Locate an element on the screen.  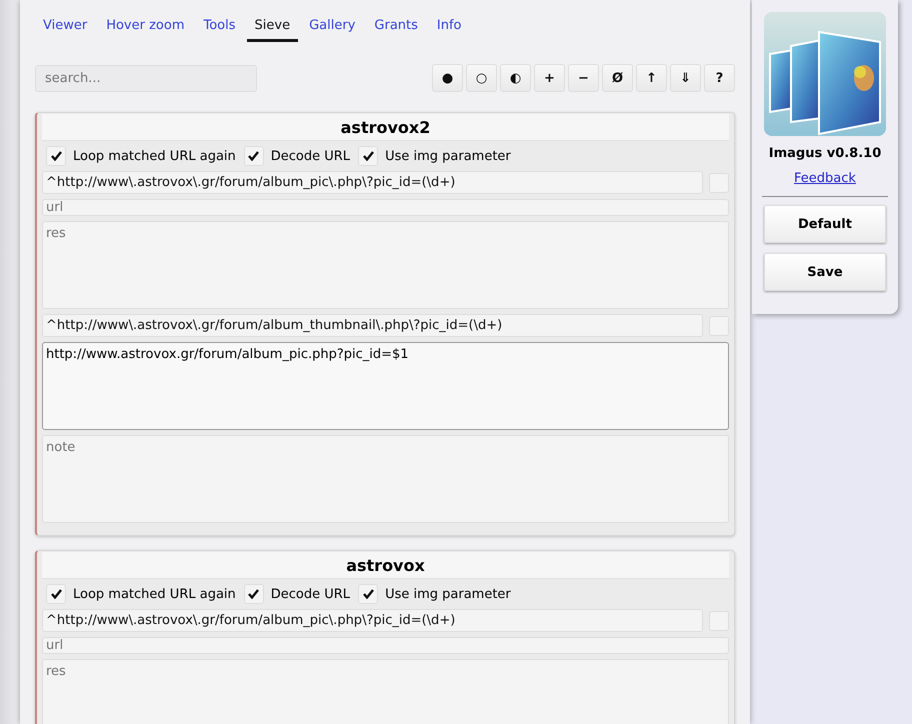
tab: Info is located at coordinates (449, 27).